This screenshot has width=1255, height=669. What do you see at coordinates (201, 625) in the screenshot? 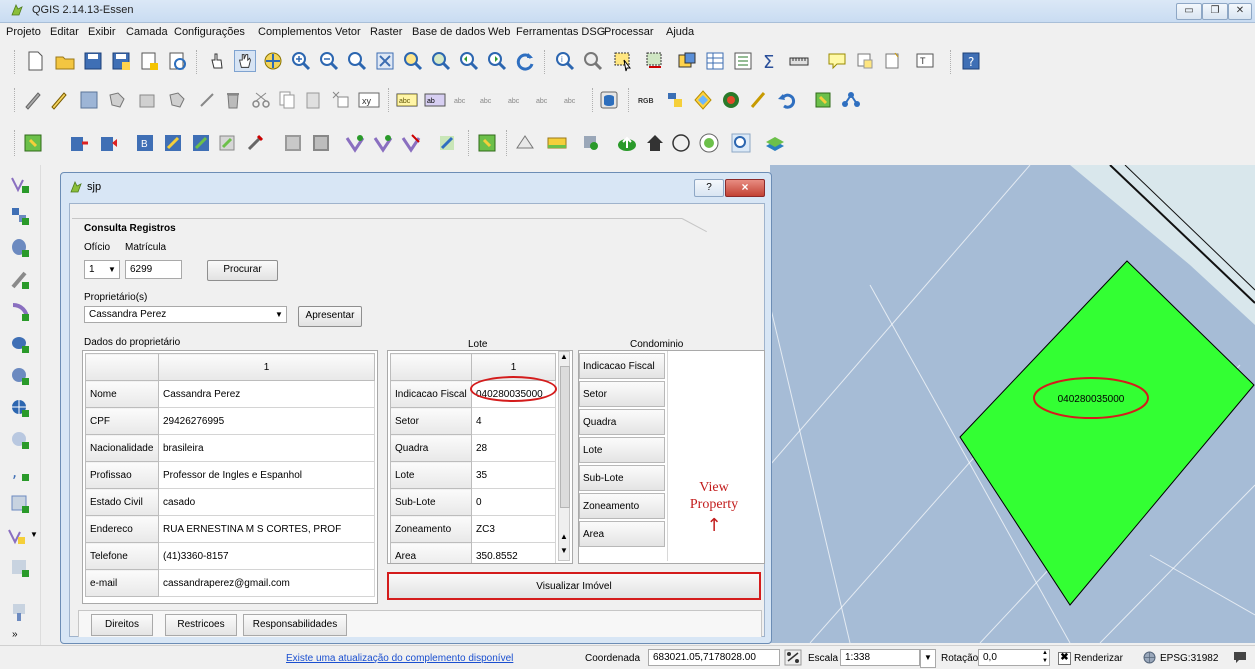
I see `tab-restricoes: Restricoes` at bounding box center [201, 625].